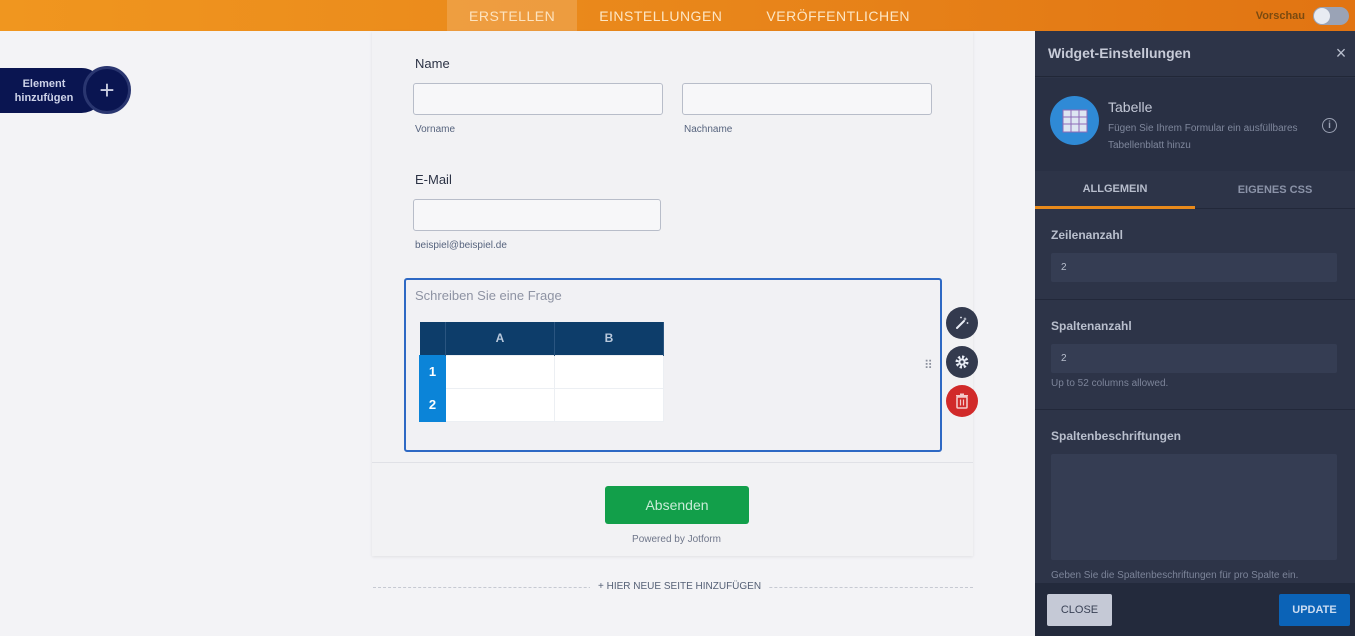 This screenshot has height=636, width=1355. Describe the element at coordinates (500, 338) in the screenshot. I see `column-header-a: A` at that location.